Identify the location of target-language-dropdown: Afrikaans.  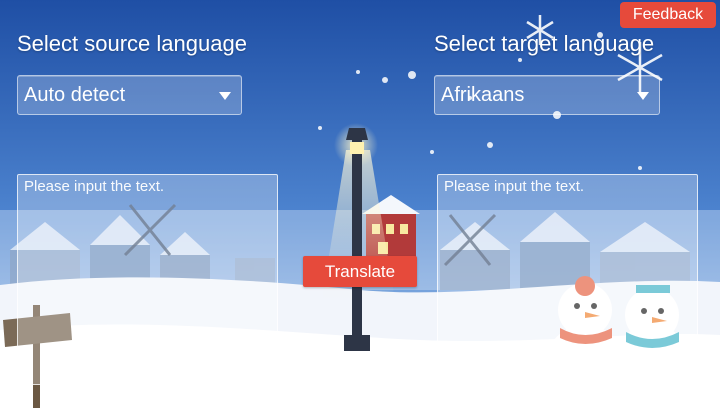
(547, 95).